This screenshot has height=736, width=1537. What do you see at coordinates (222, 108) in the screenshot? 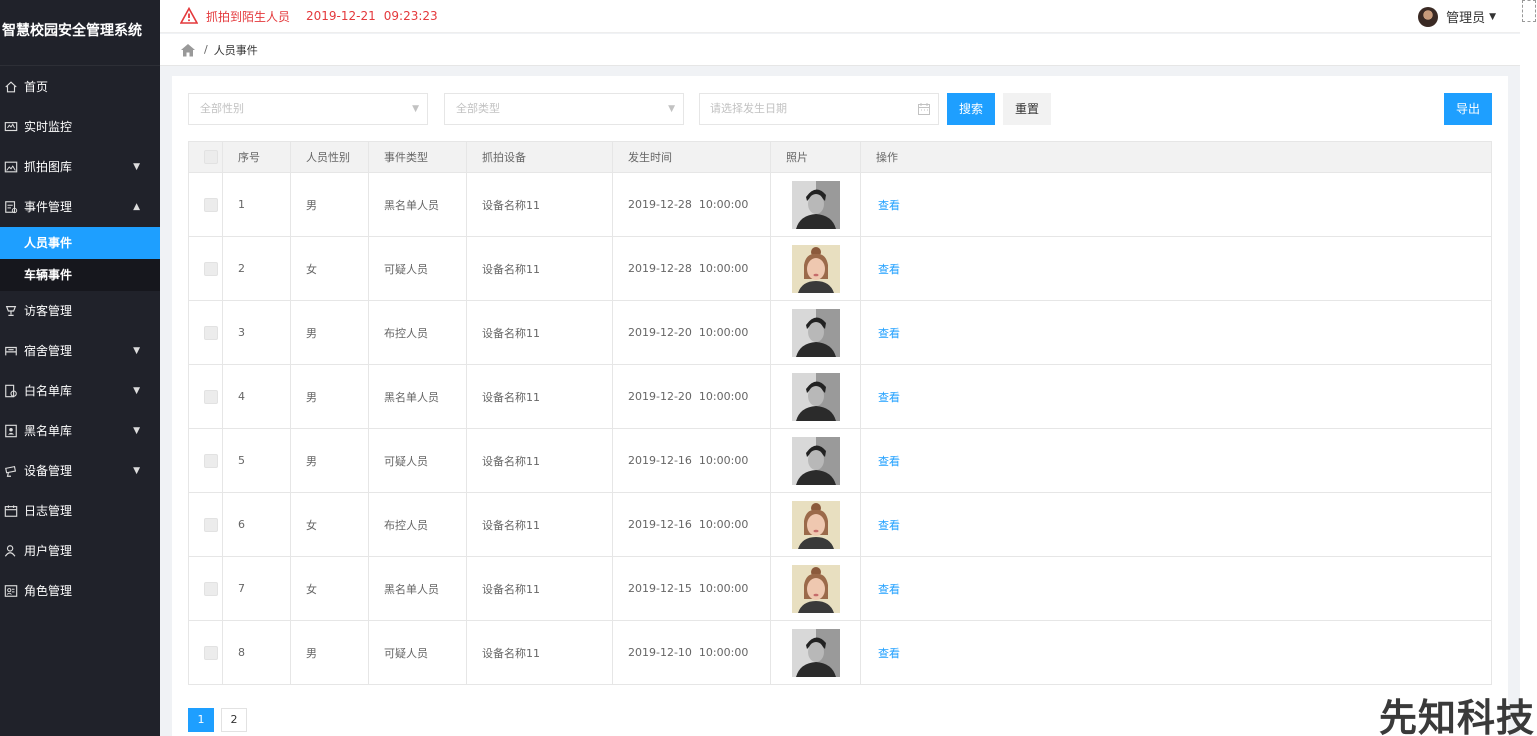
I see `gender-select-placeholder: 全部性别` at bounding box center [222, 108].